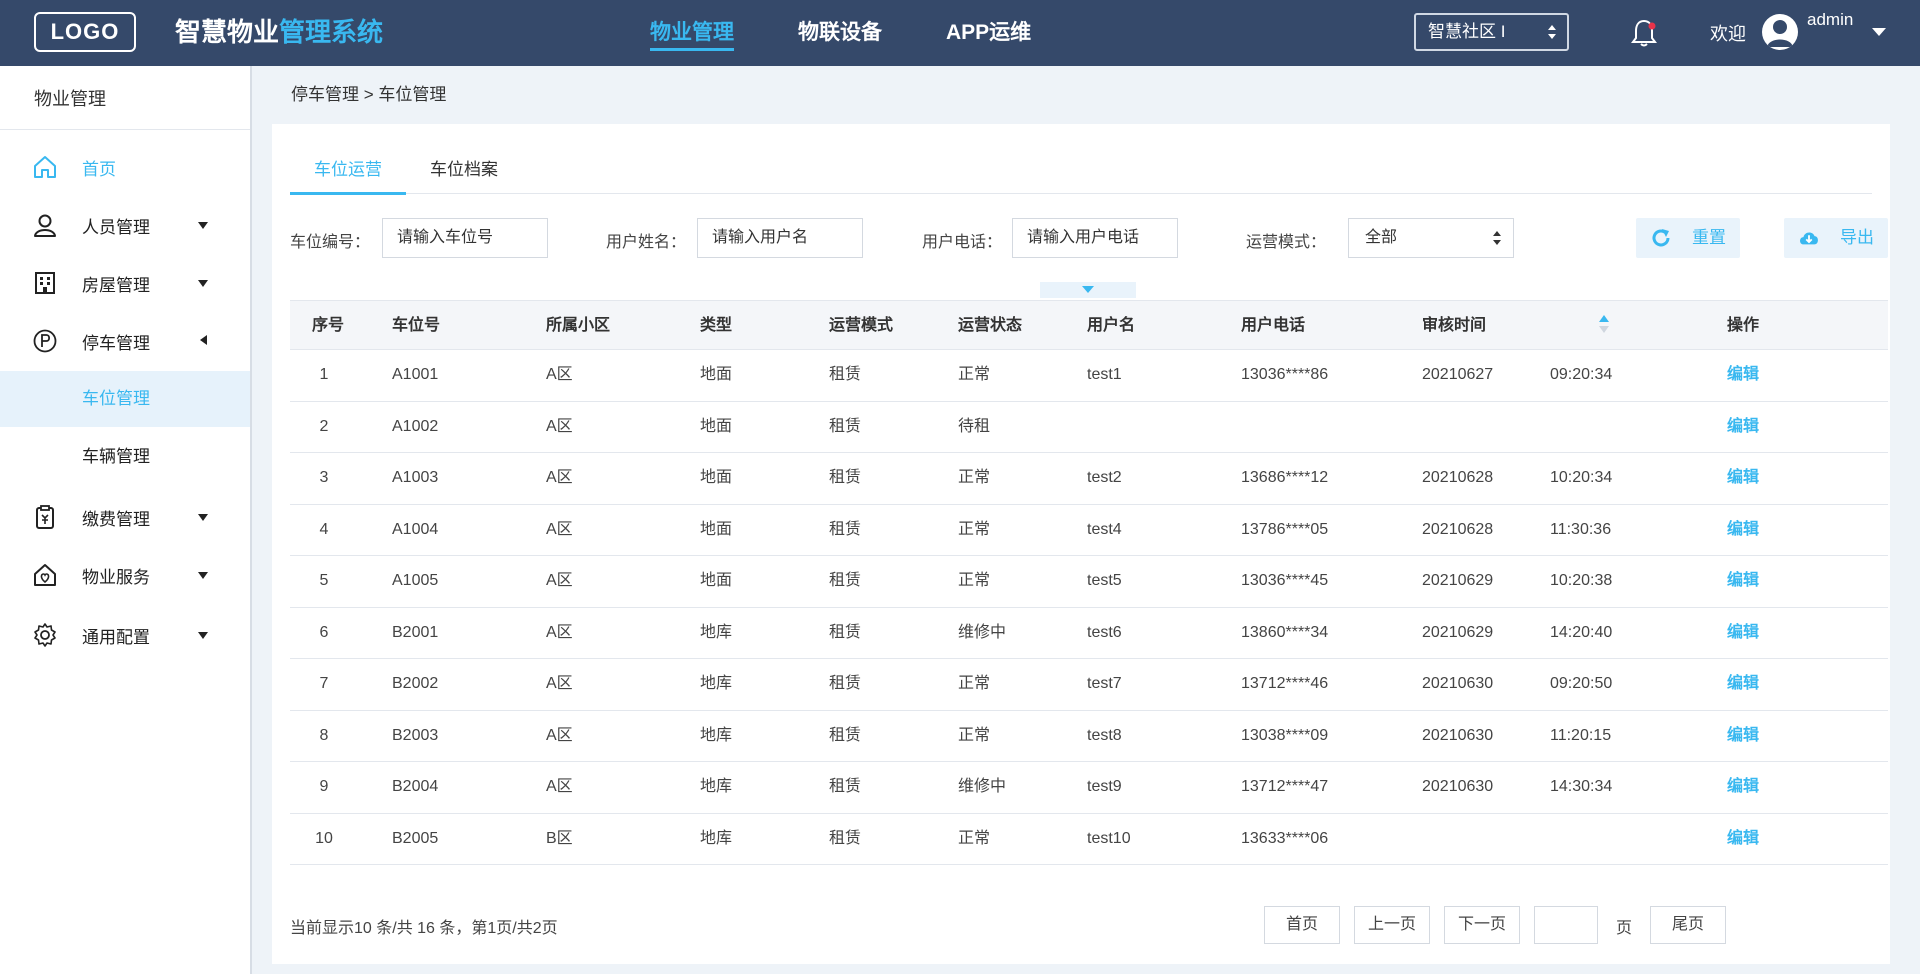  What do you see at coordinates (1104, 477) in the screenshot?
I see `cell-username: test2` at bounding box center [1104, 477].